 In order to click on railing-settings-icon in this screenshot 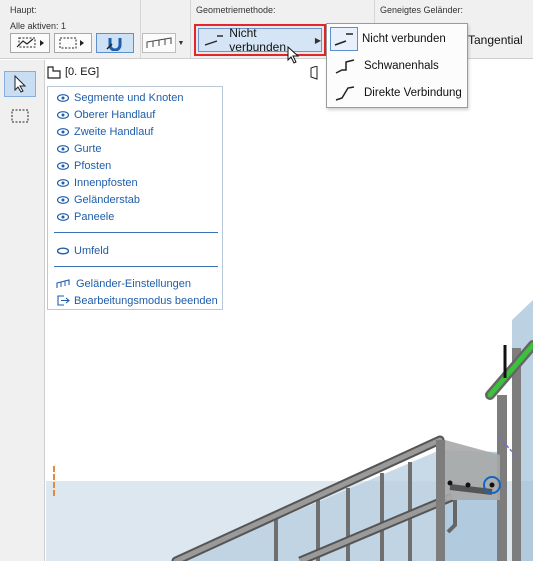, I will do `click(63, 283)`.